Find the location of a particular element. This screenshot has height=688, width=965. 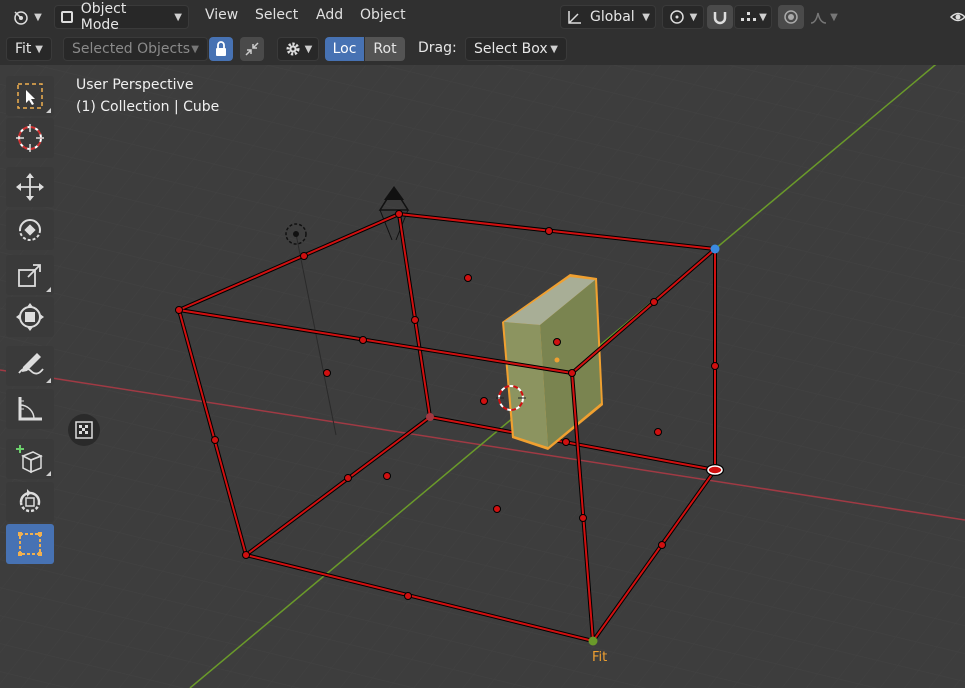

rotate-icon is located at coordinates (30, 230).